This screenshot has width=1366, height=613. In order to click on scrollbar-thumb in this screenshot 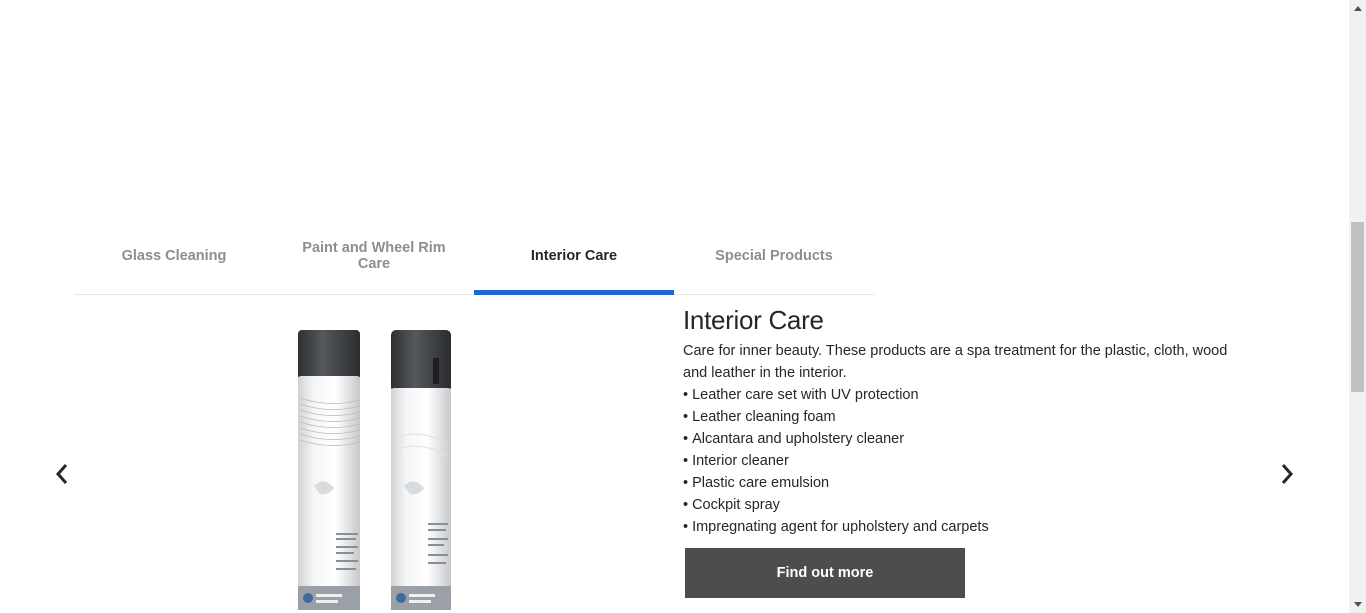, I will do `click(1357, 307)`.